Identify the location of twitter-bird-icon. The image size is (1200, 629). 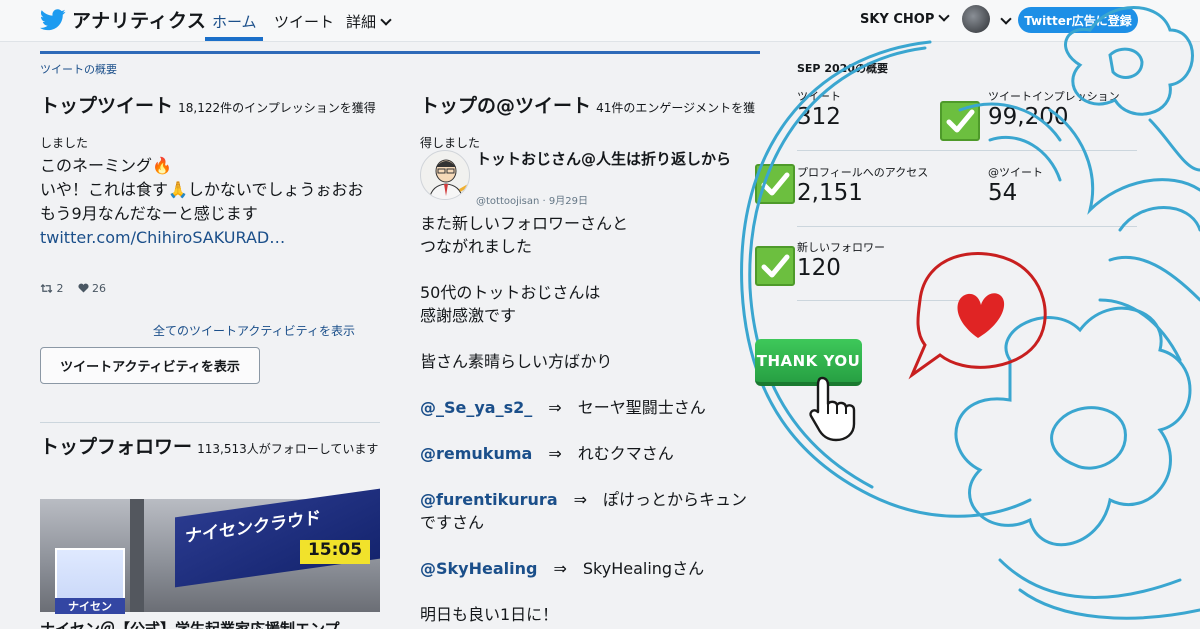
(53, 19).